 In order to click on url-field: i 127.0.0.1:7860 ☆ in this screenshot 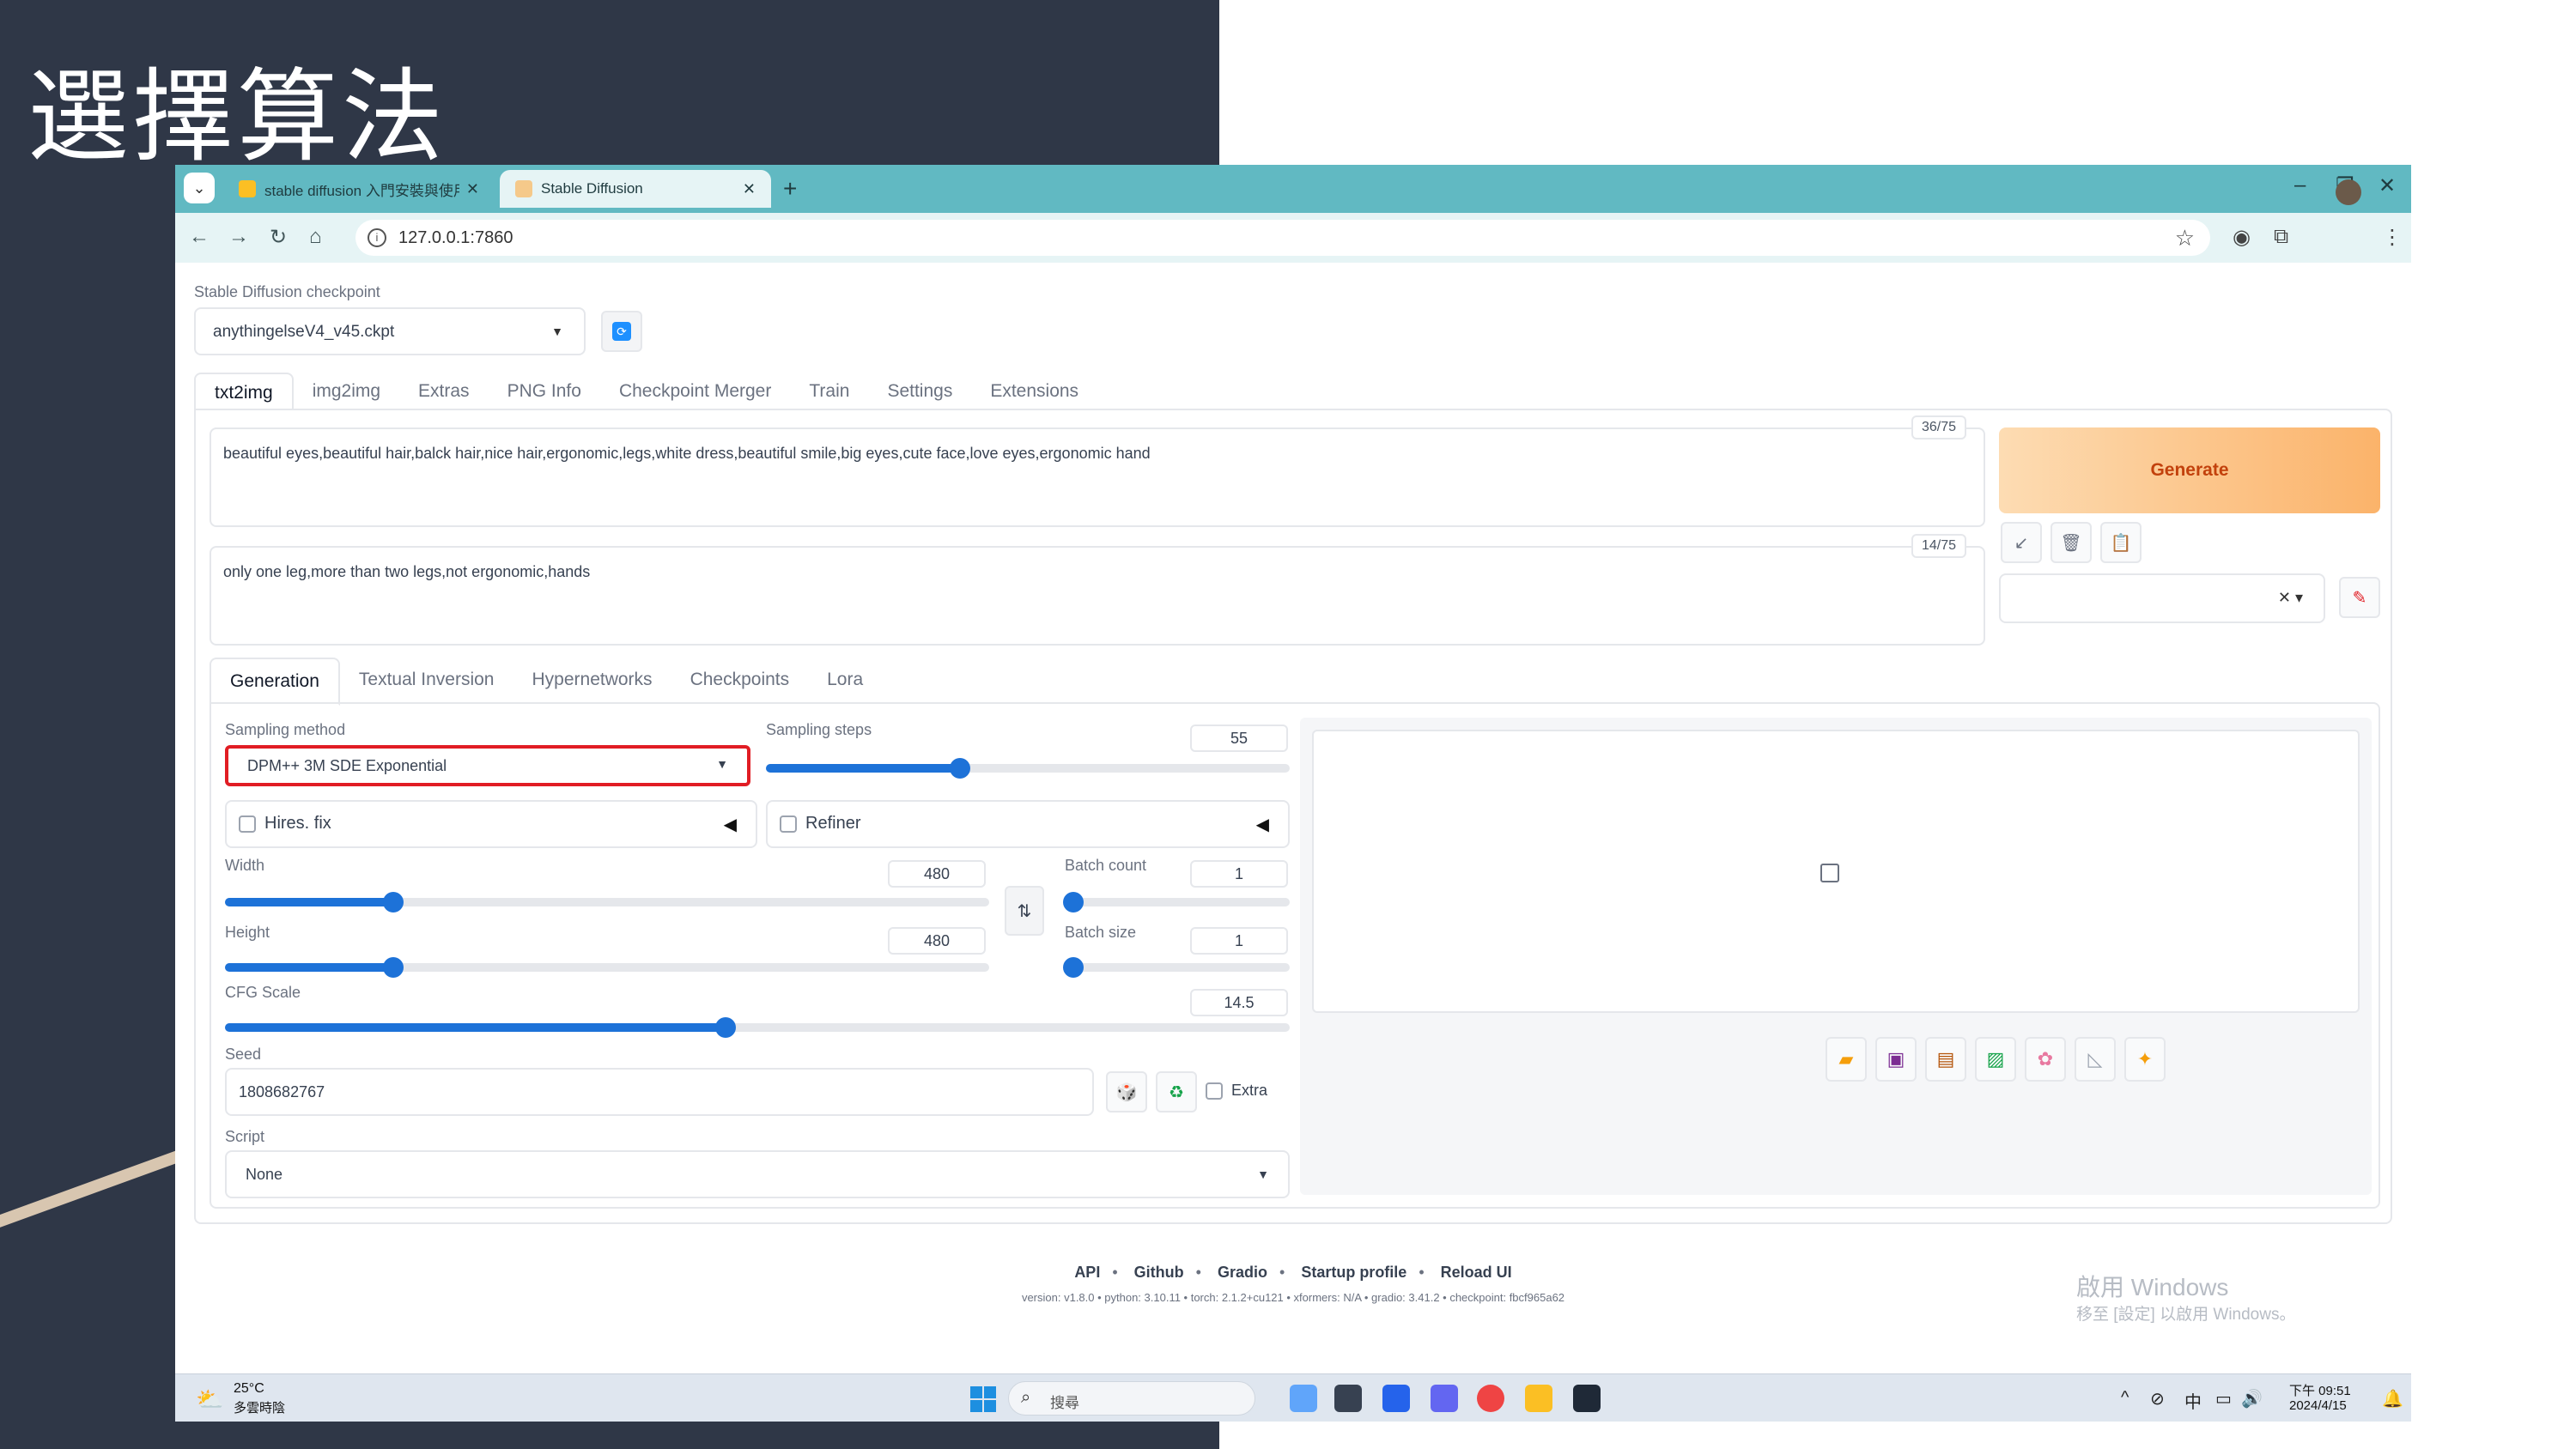, I will do `click(1283, 238)`.